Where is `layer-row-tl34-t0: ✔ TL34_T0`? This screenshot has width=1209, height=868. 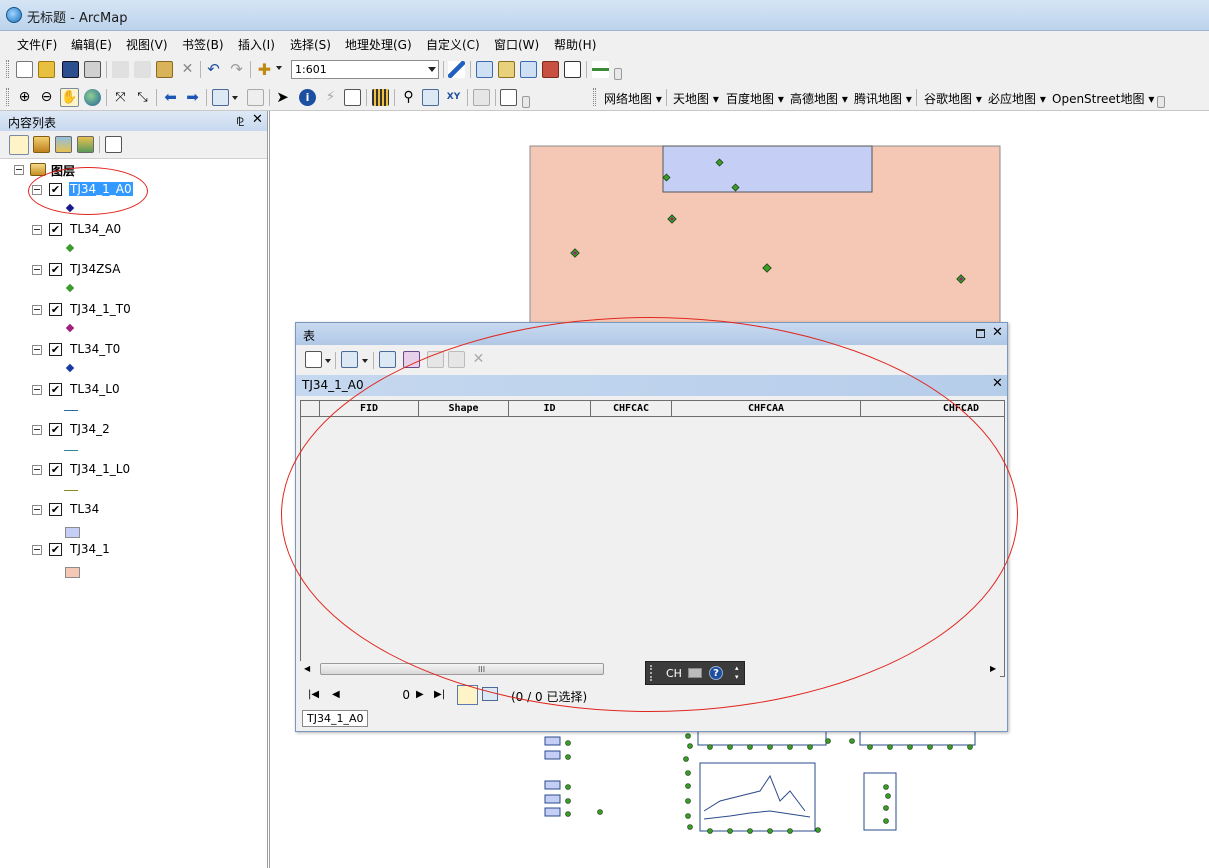 layer-row-tl34-t0: ✔ TL34_T0 is located at coordinates (133, 357).